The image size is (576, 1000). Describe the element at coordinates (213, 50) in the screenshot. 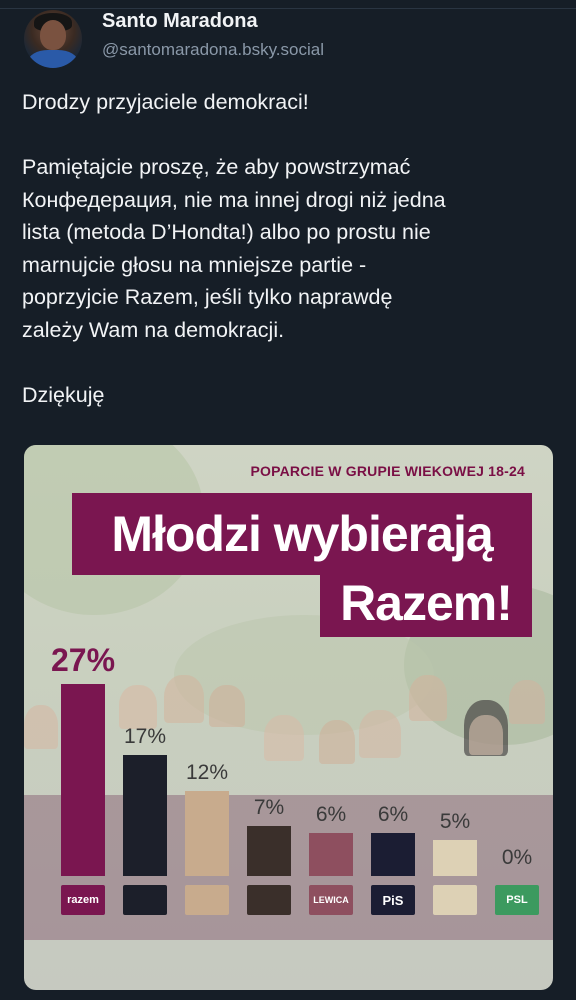

I see `author-handle: @santomaradona.bsky.social` at that location.